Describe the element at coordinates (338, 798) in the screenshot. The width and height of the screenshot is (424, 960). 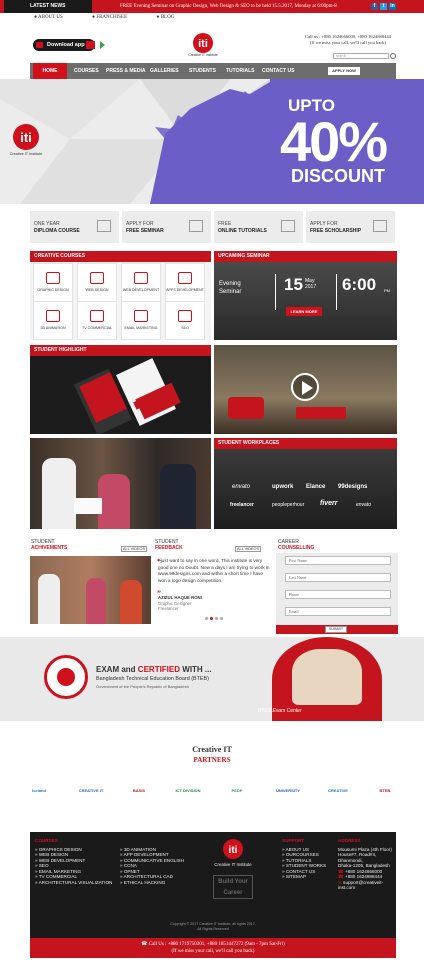
I see `partner-creative: CREATIVE` at that location.